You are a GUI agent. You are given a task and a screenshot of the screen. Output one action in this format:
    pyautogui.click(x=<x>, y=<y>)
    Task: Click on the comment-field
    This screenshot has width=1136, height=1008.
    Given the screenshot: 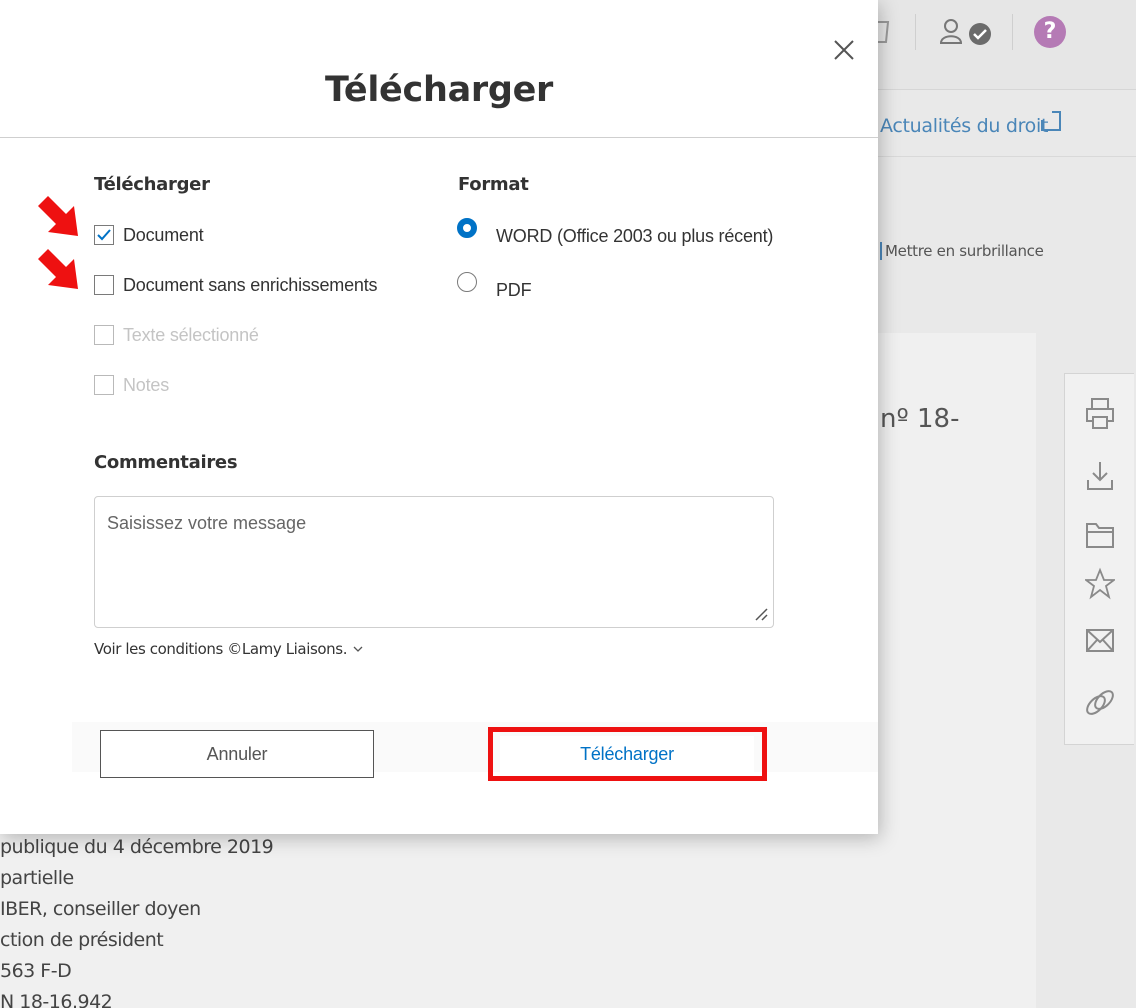 What is the action you would take?
    pyautogui.click(x=434, y=562)
    